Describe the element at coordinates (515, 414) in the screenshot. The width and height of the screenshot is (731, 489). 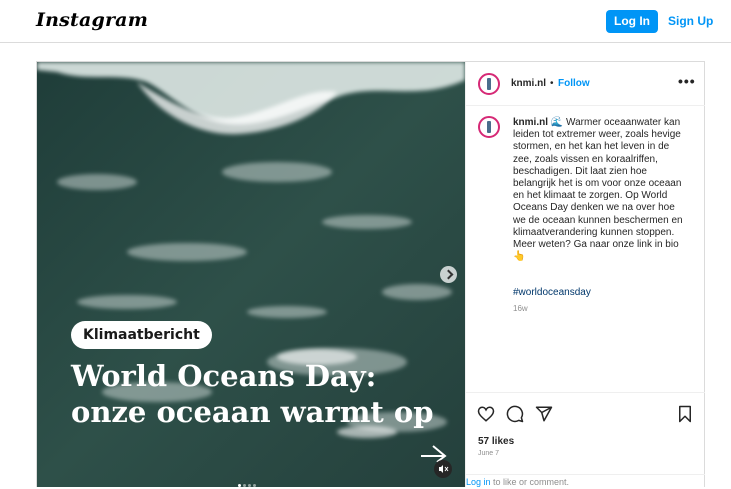
I see `comment-icon` at that location.